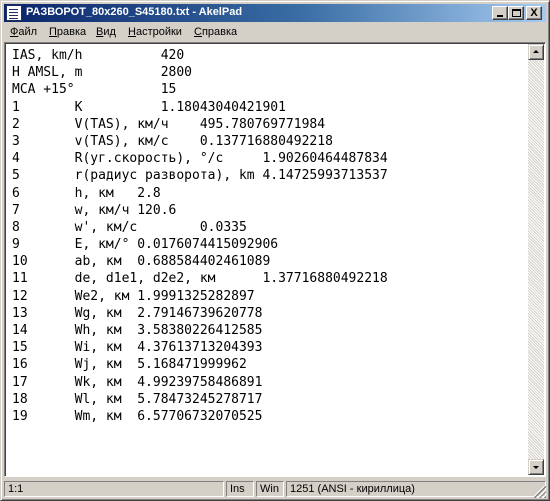 The height and width of the screenshot is (501, 550). I want to click on window-title: РАЗВОРОТ_80x260_S45180.txt - AkelPad, so click(134, 12).